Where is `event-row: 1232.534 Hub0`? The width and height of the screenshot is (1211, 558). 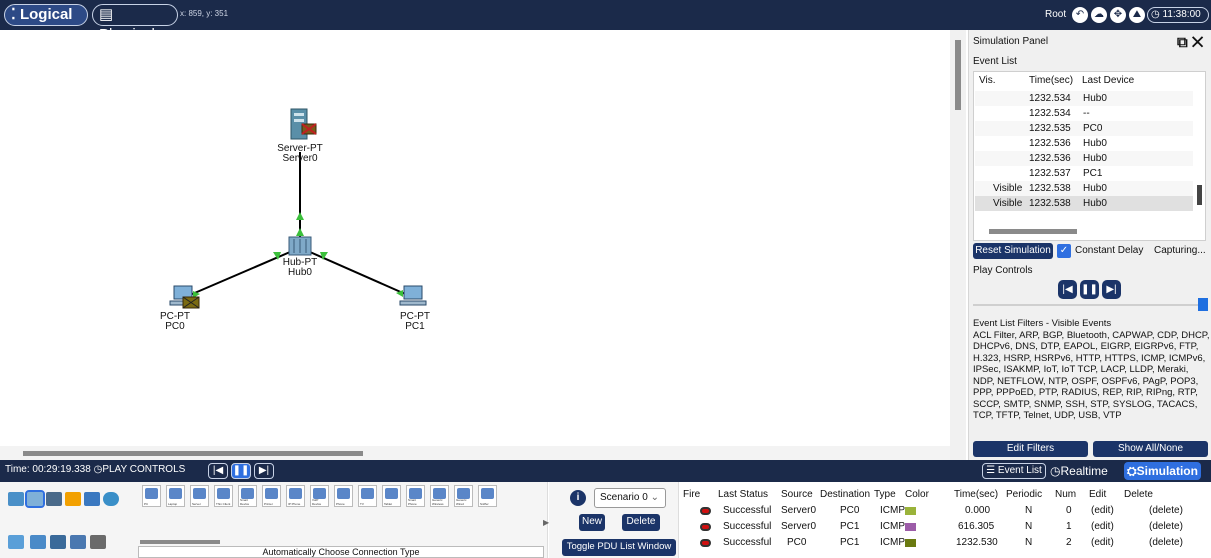
event-row: 1232.534 Hub0 is located at coordinates (1084, 98).